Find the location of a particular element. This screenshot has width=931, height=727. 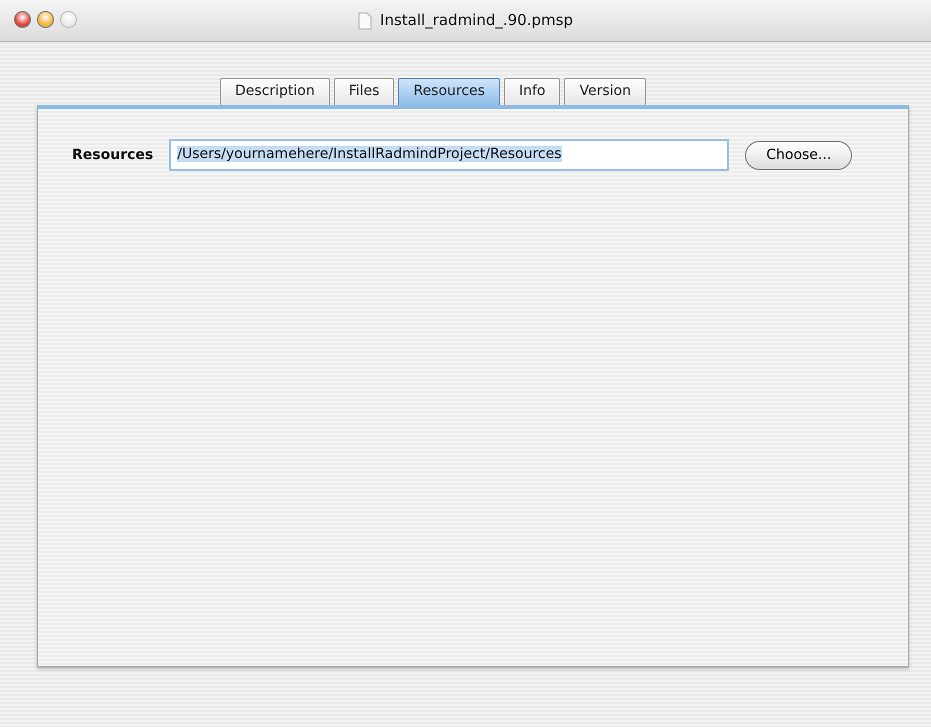

path-field: /Users/yournamehere/InstallRadmindProject/Resources is located at coordinates (449, 155).